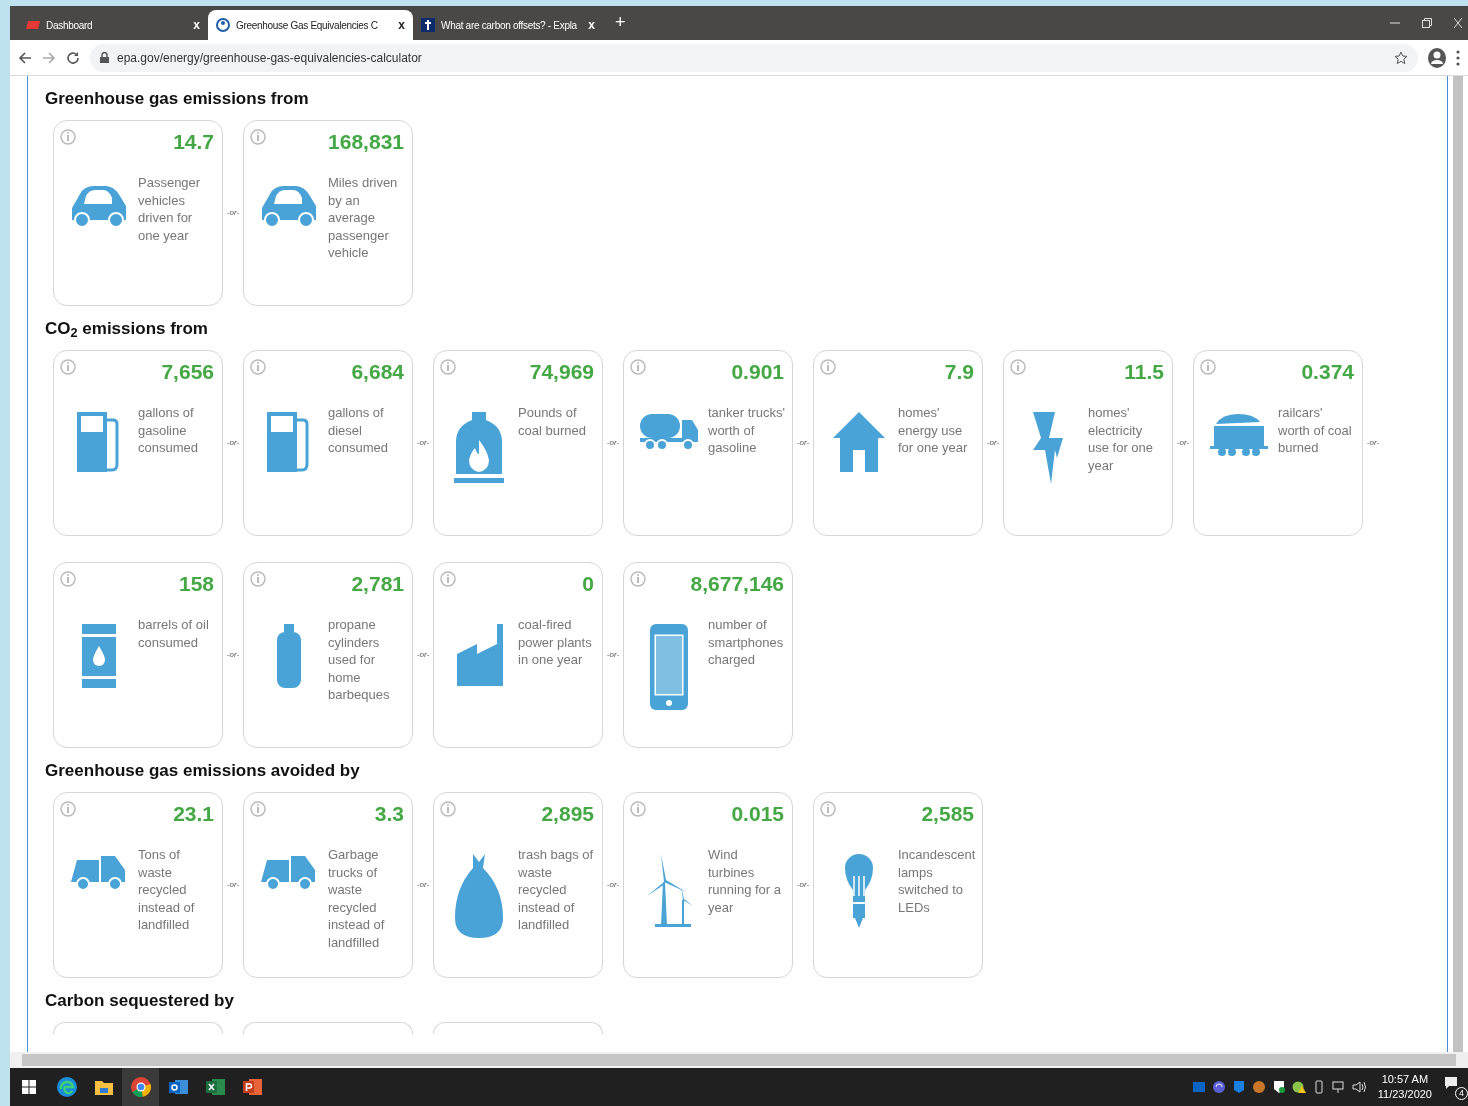  Describe the element at coordinates (1437, 57) in the screenshot. I see `profile-icon` at that location.